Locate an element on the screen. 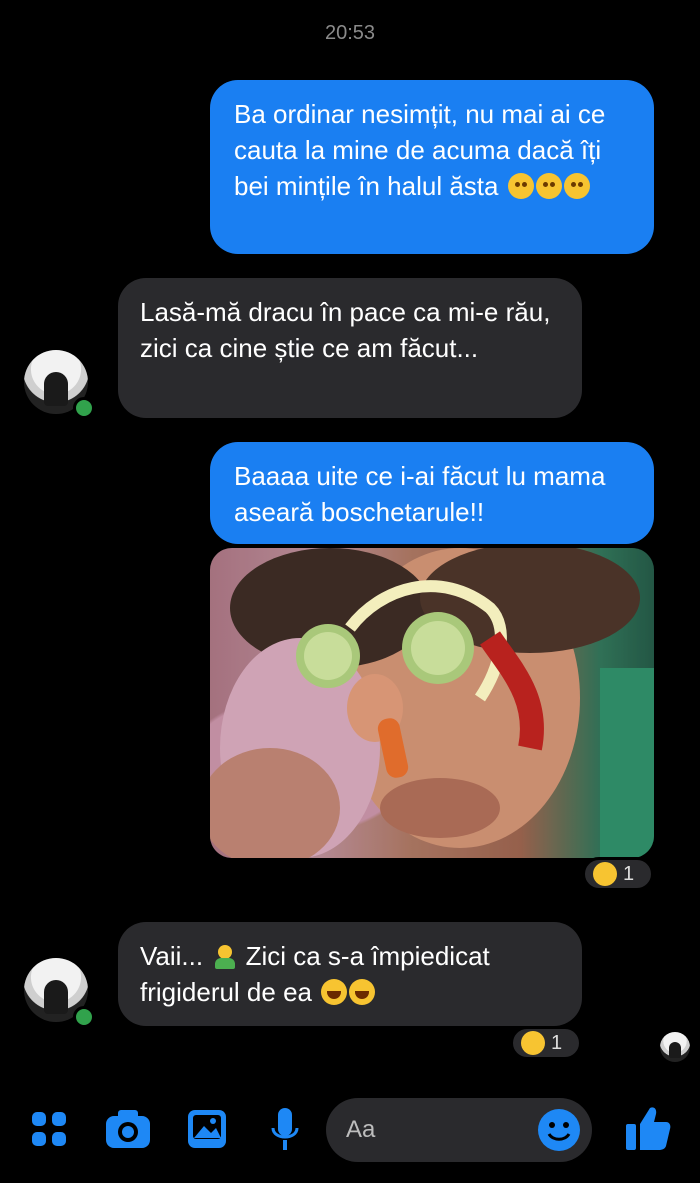 The height and width of the screenshot is (1183, 700). apps-grid-icon is located at coordinates (49, 1129).